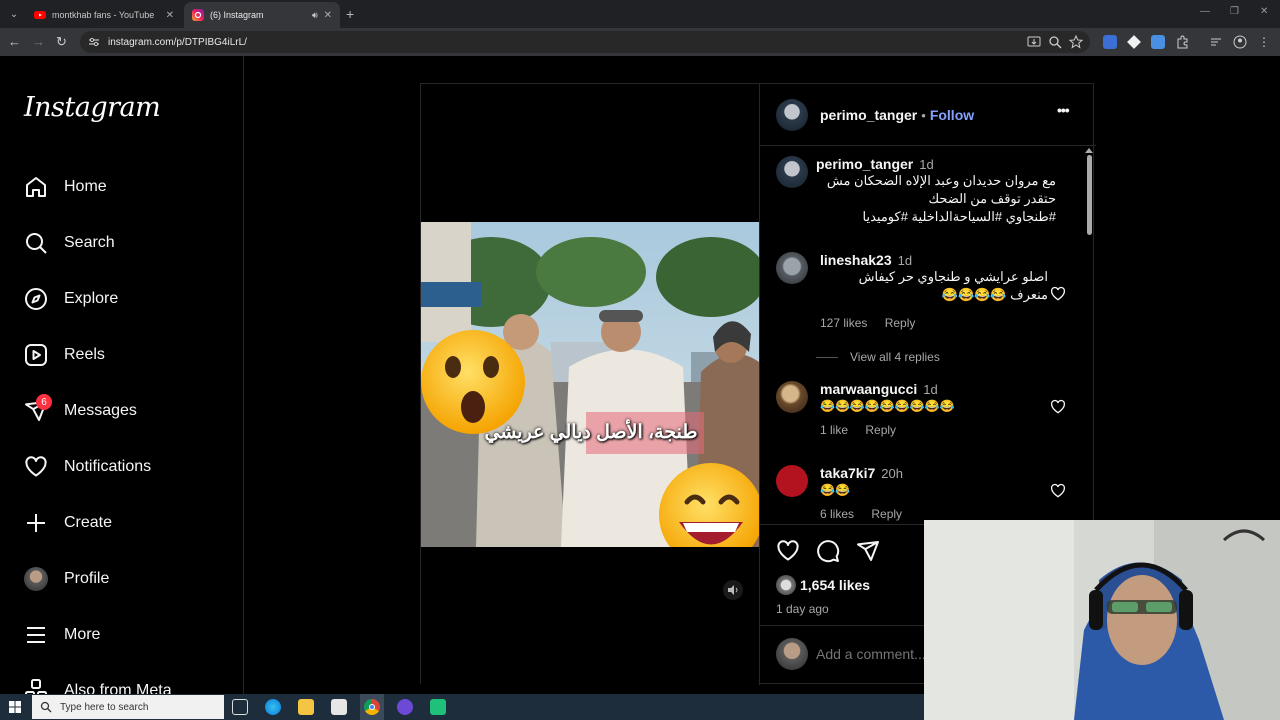 This screenshot has width=1280, height=720. What do you see at coordinates (87, 467) in the screenshot?
I see `sidebar-item-notifications: Notifications` at bounding box center [87, 467].